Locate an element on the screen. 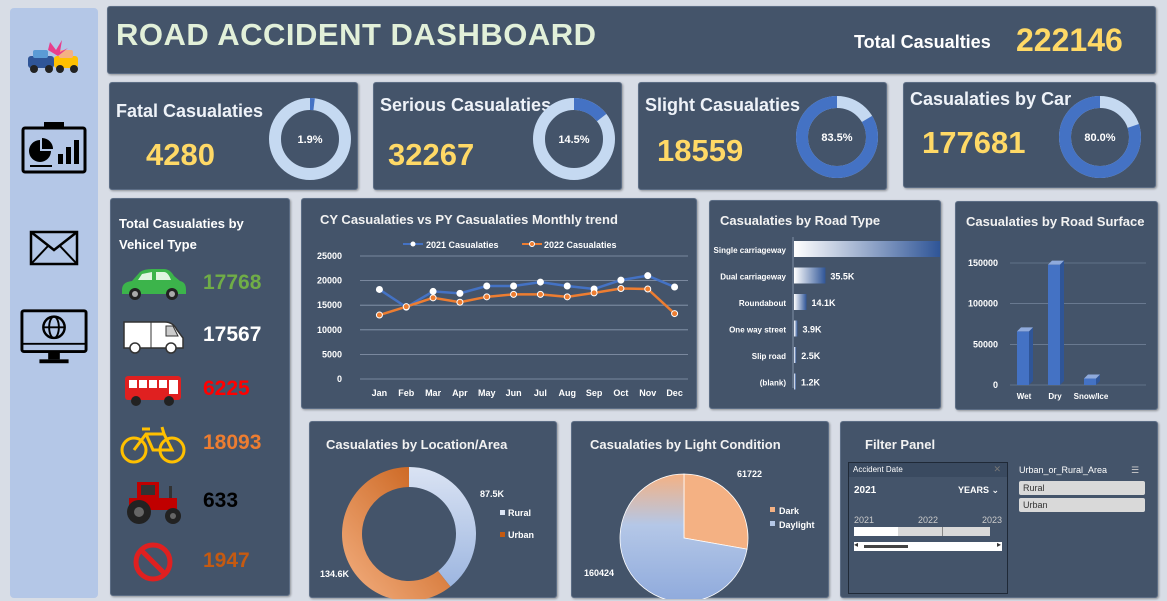 This screenshot has height=601, width=1167. area-option-rural: Rural is located at coordinates (1082, 488).